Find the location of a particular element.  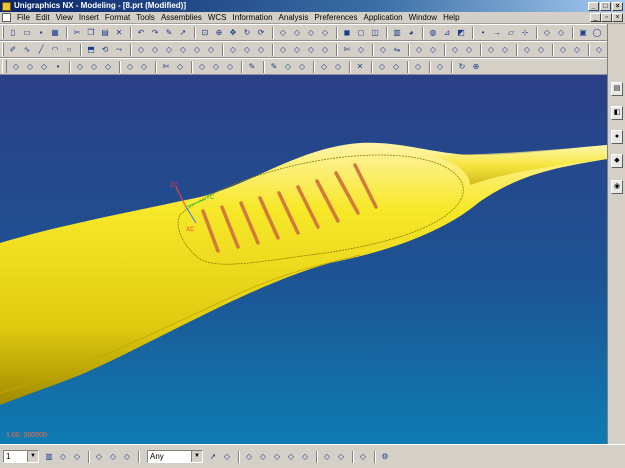

boss-icon: ◇ is located at coordinates (155, 50).